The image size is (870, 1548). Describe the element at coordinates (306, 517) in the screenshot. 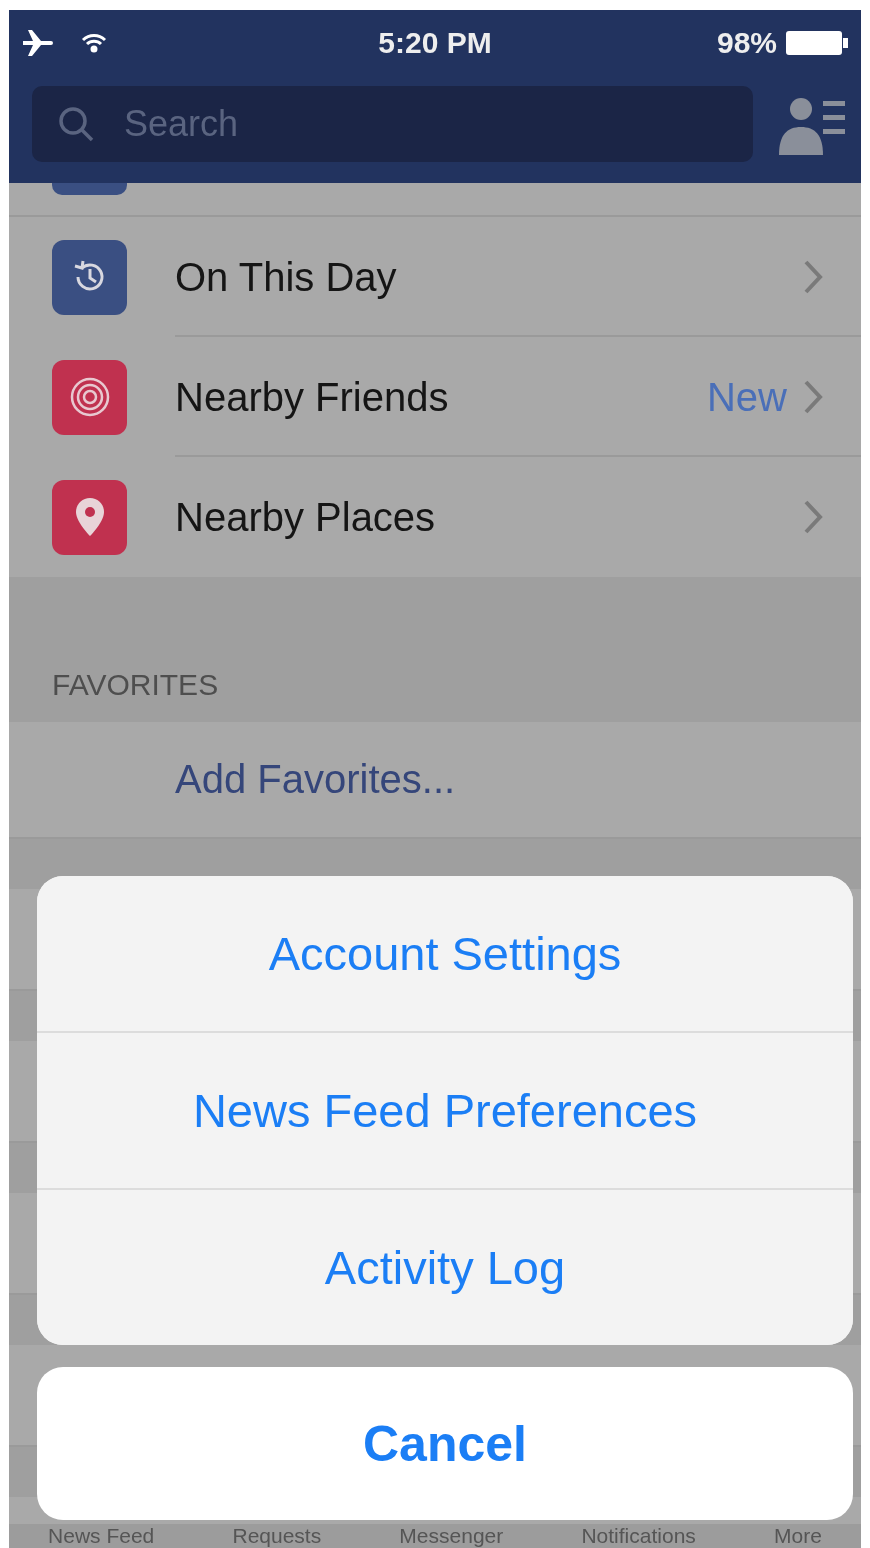

I see `menu-item-label: Nearby Places` at that location.